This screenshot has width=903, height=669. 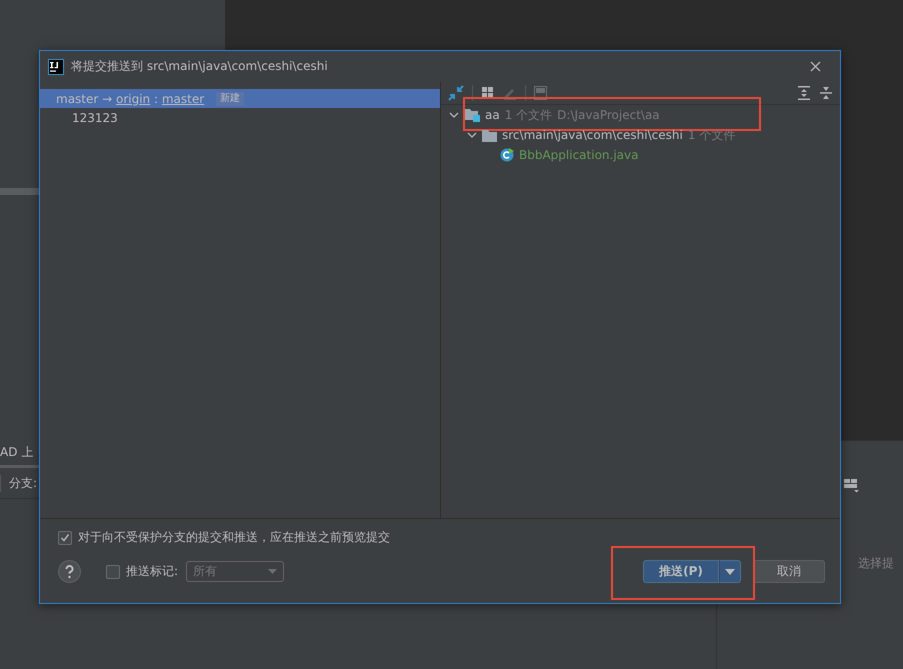 I want to click on commit-row: 123123, so click(x=240, y=118).